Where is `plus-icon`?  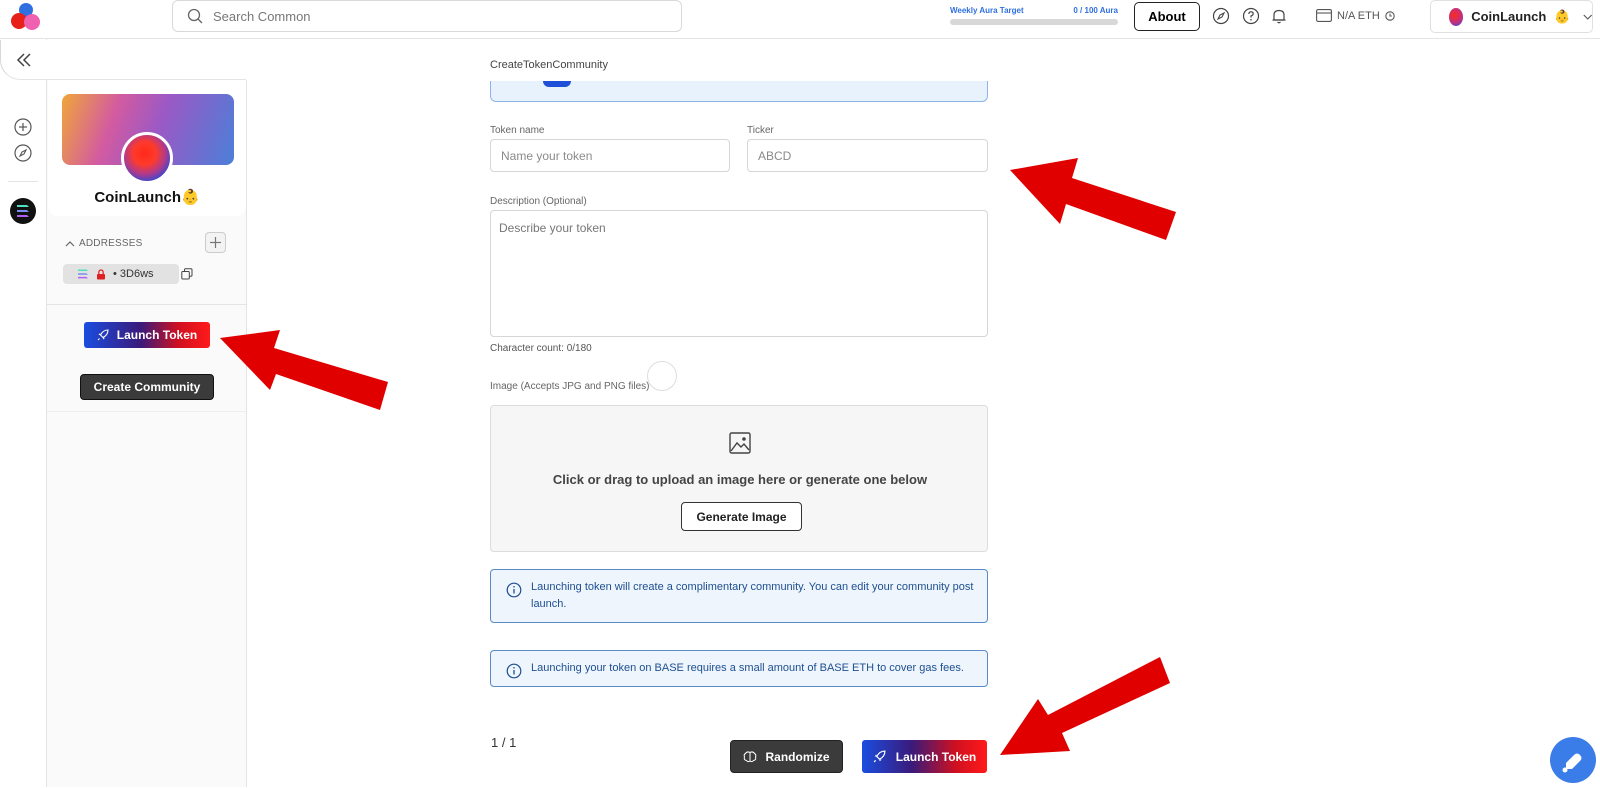
plus-icon is located at coordinates (215, 242).